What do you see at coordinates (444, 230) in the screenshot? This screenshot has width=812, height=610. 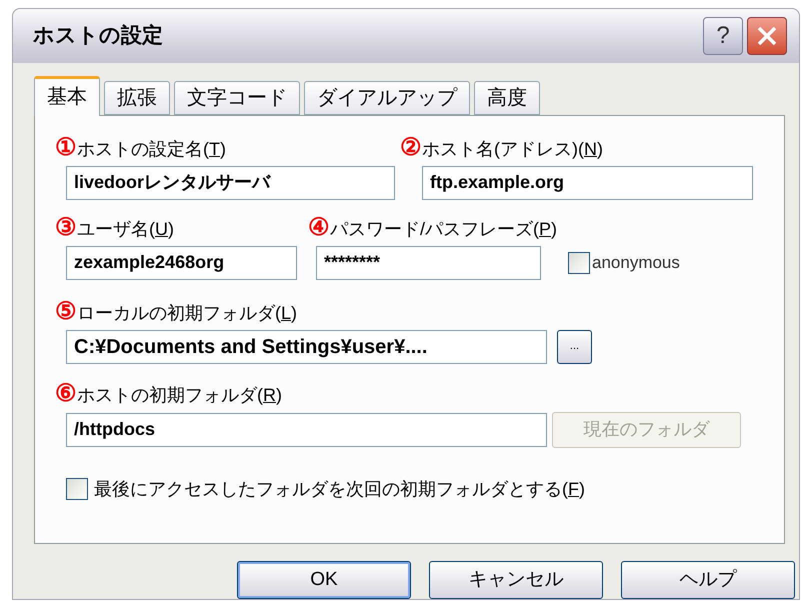 I see `field-label: パスワード/パスフレーズ(P)` at bounding box center [444, 230].